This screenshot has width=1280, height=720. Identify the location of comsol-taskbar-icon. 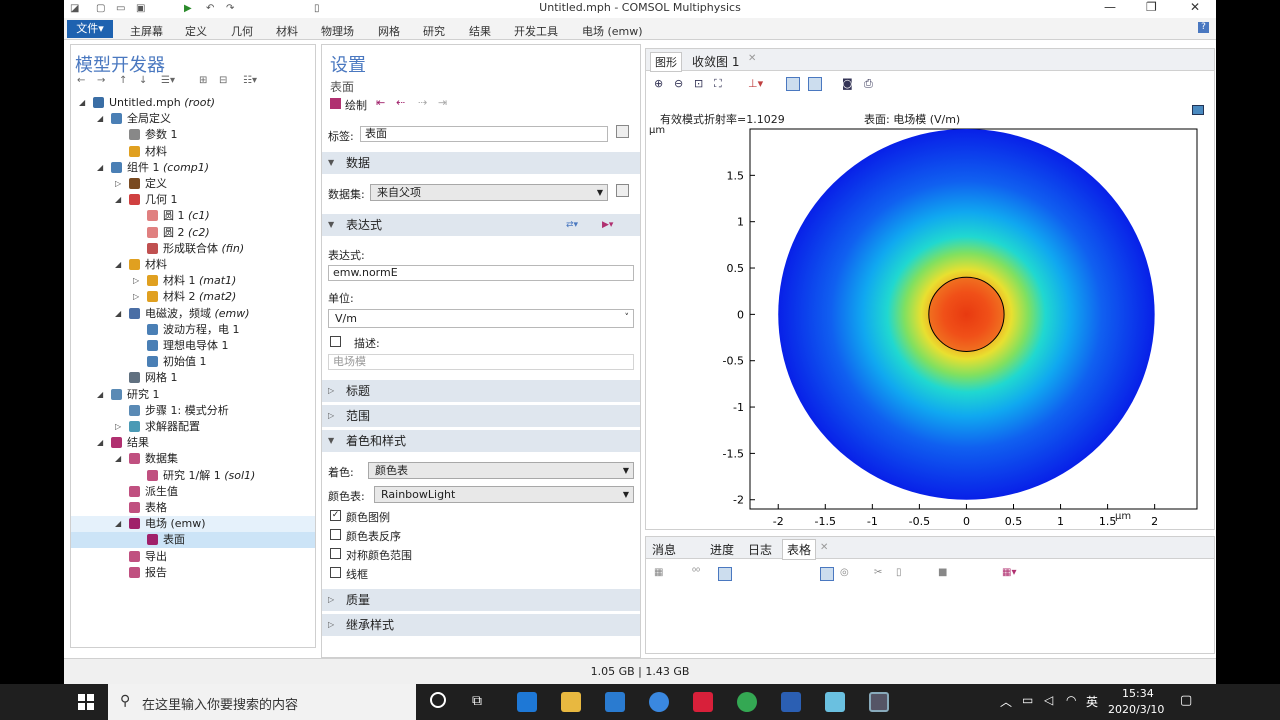
(879, 702).